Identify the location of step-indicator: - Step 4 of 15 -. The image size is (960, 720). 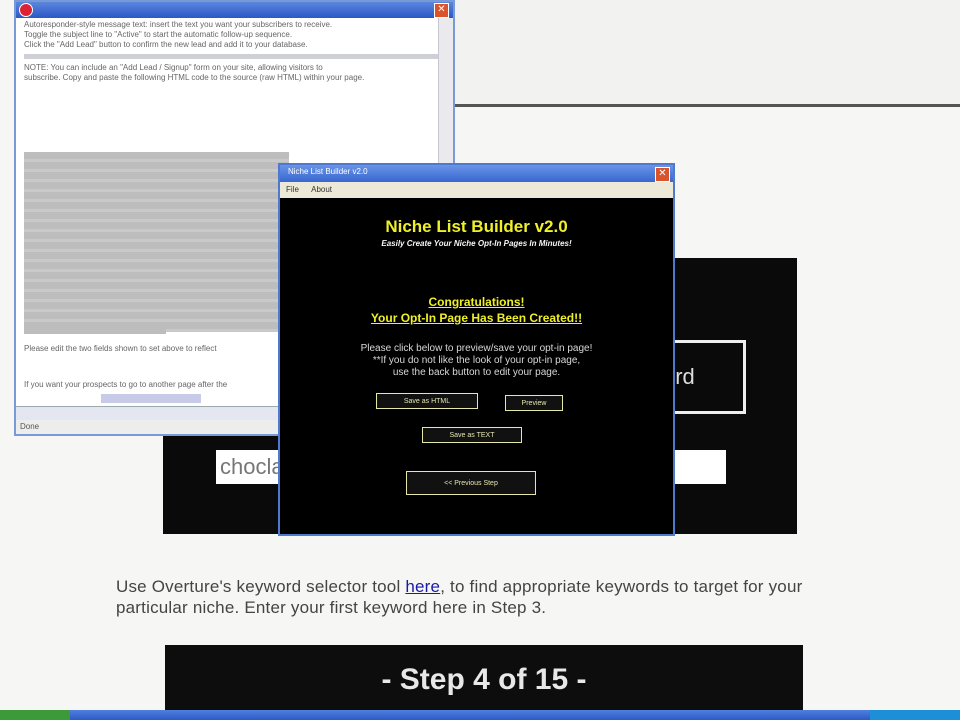
(484, 679).